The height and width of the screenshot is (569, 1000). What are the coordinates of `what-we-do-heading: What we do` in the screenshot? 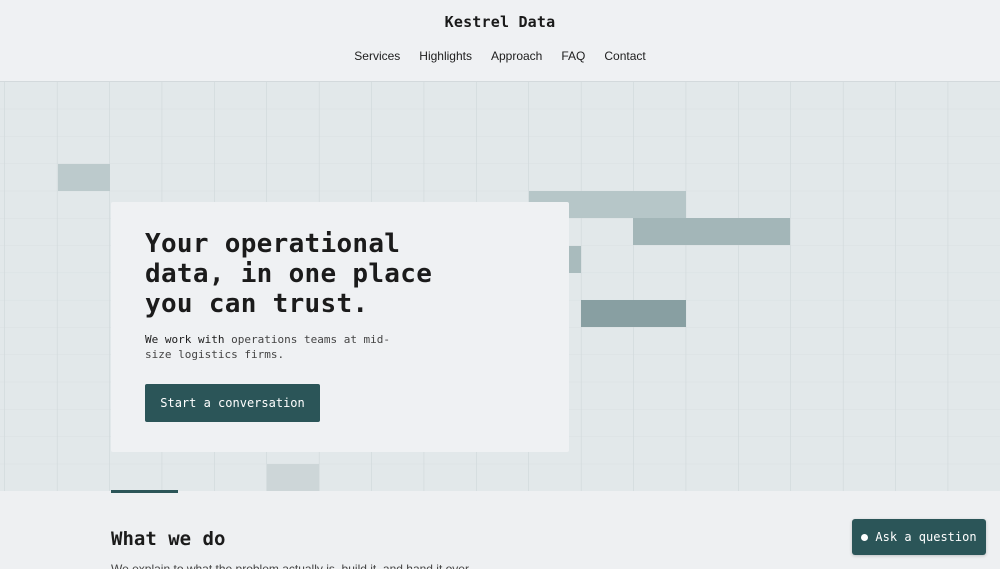 It's located at (168, 539).